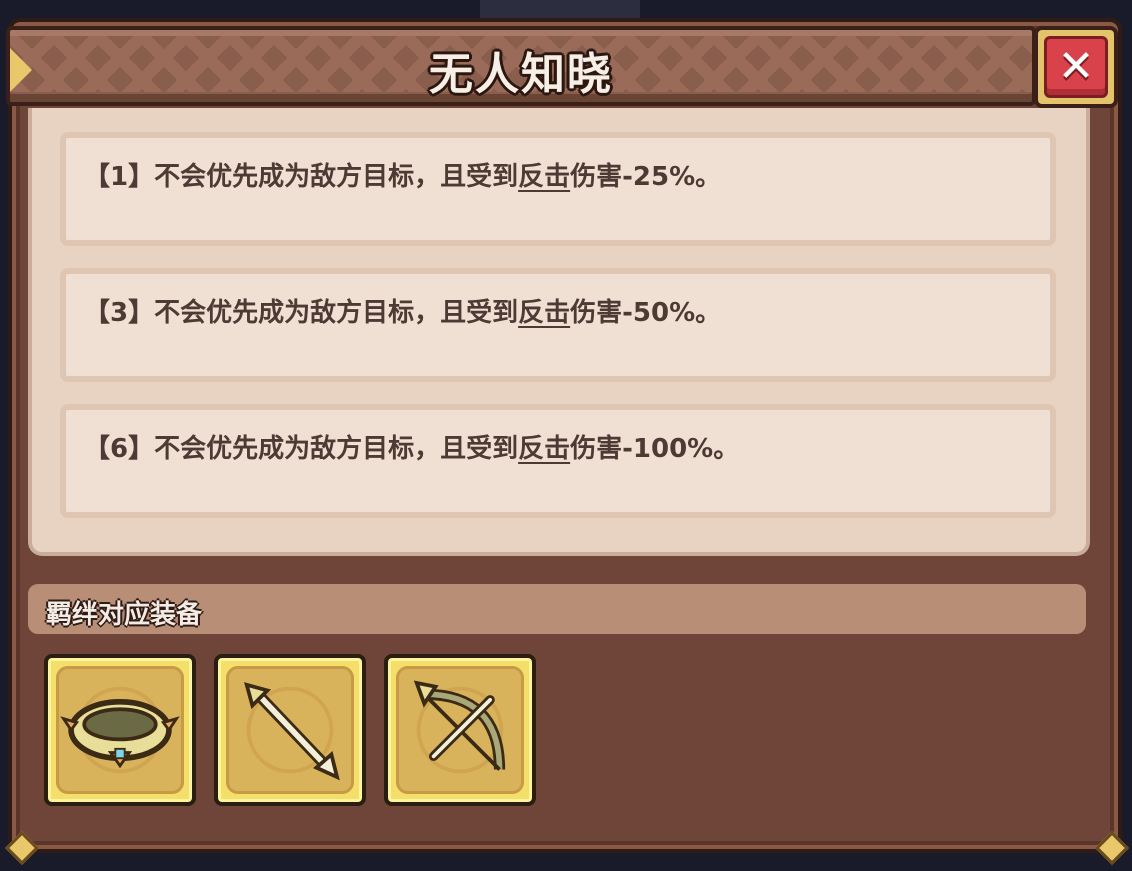  What do you see at coordinates (301, 177) in the screenshot?
I see `effect-text-prefix: 【1】不会优先成为敌方目标，且受到` at bounding box center [301, 177].